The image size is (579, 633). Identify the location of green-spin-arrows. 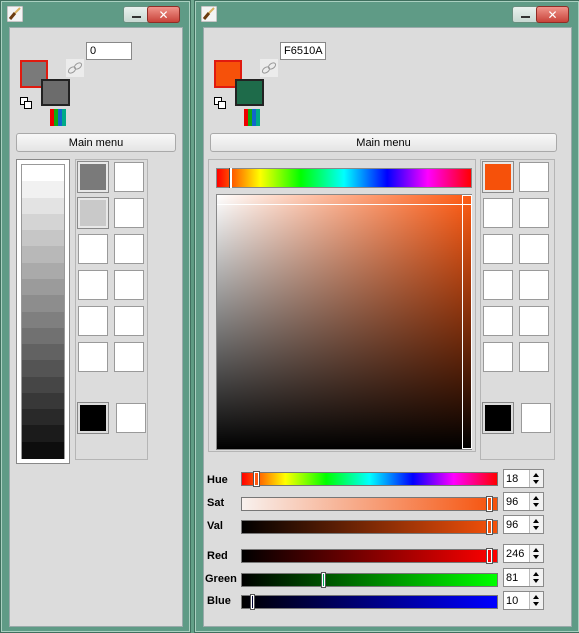
(536, 577).